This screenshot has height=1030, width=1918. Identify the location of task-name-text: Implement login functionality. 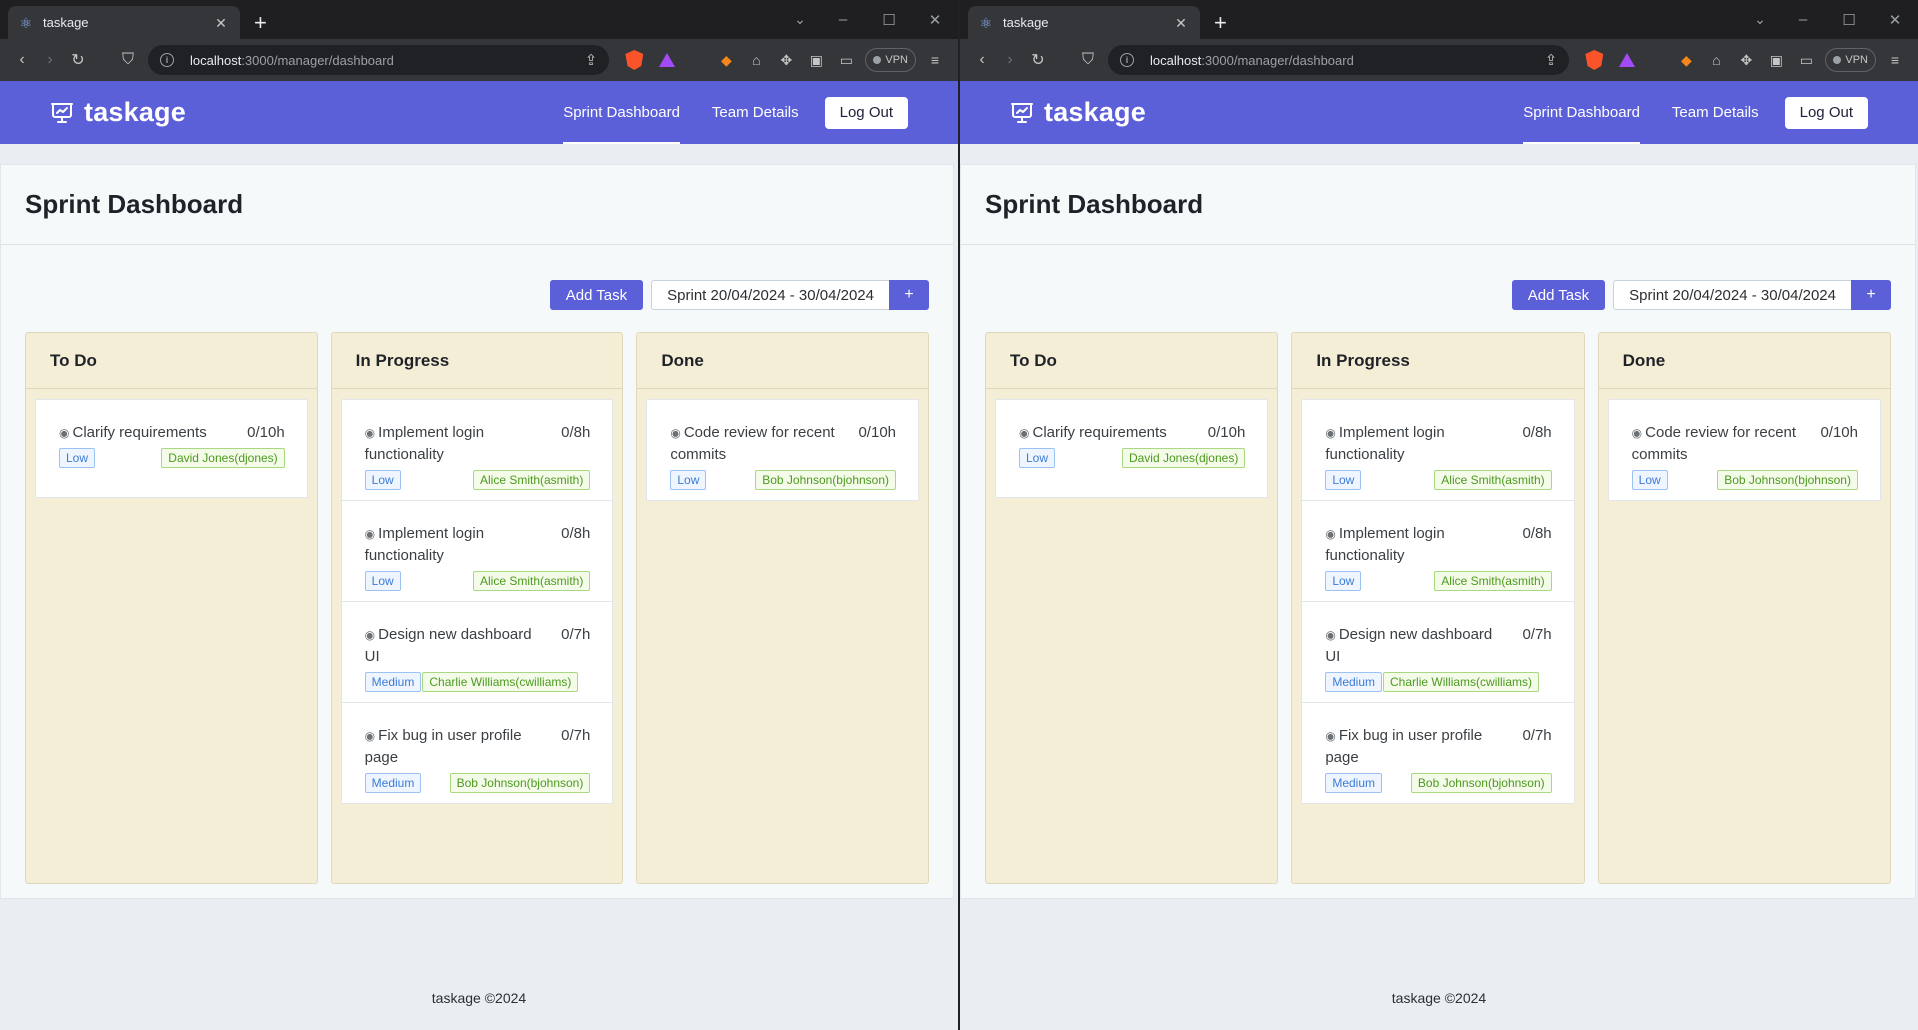
(424, 443).